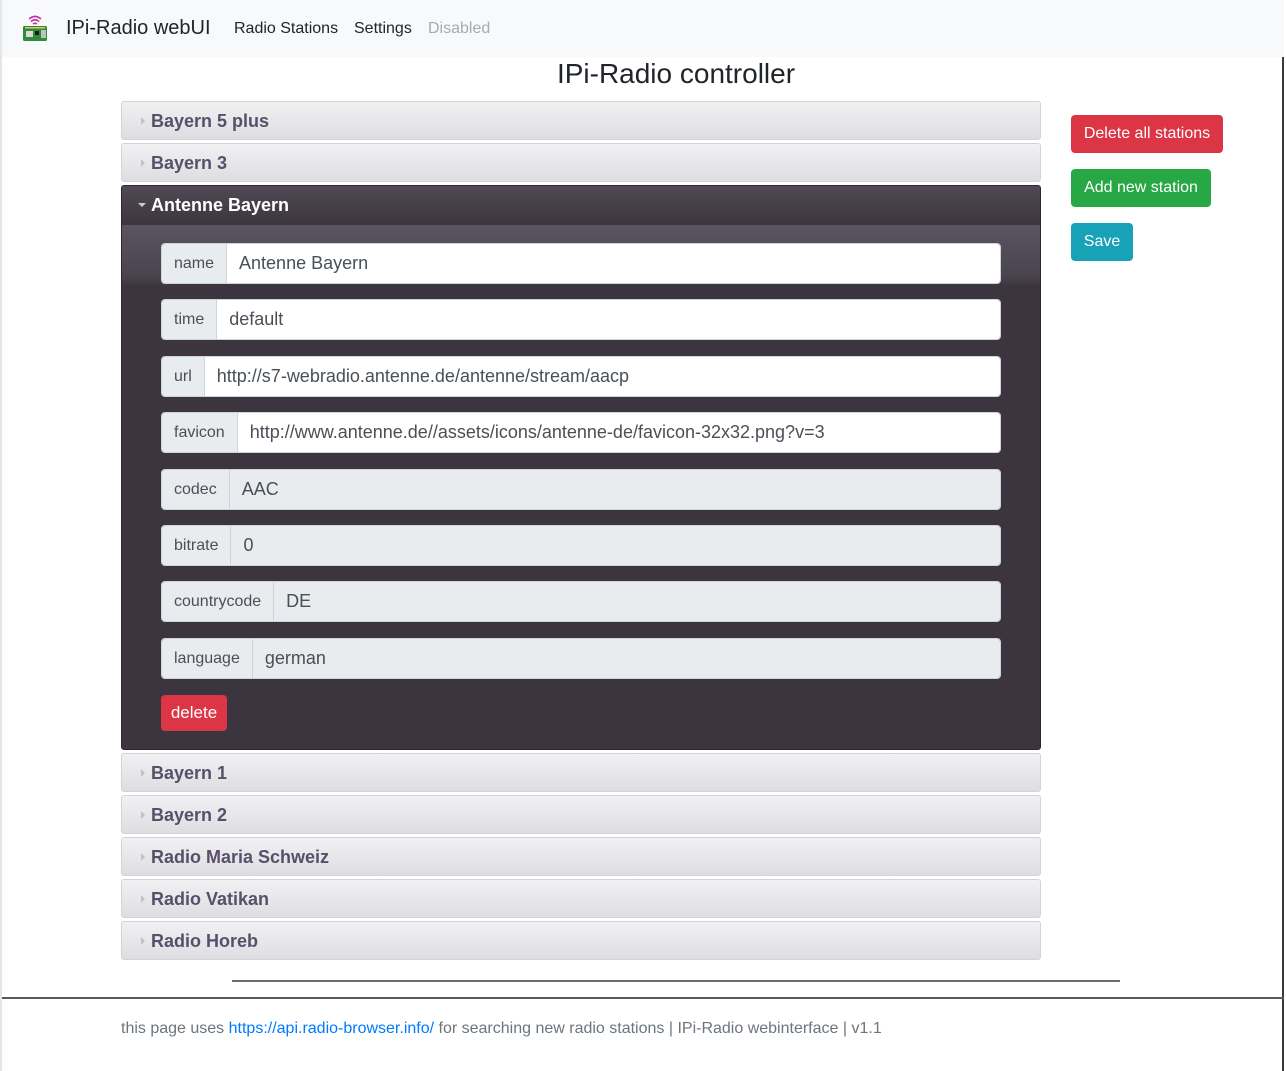  I want to click on field-label: url, so click(183, 376).